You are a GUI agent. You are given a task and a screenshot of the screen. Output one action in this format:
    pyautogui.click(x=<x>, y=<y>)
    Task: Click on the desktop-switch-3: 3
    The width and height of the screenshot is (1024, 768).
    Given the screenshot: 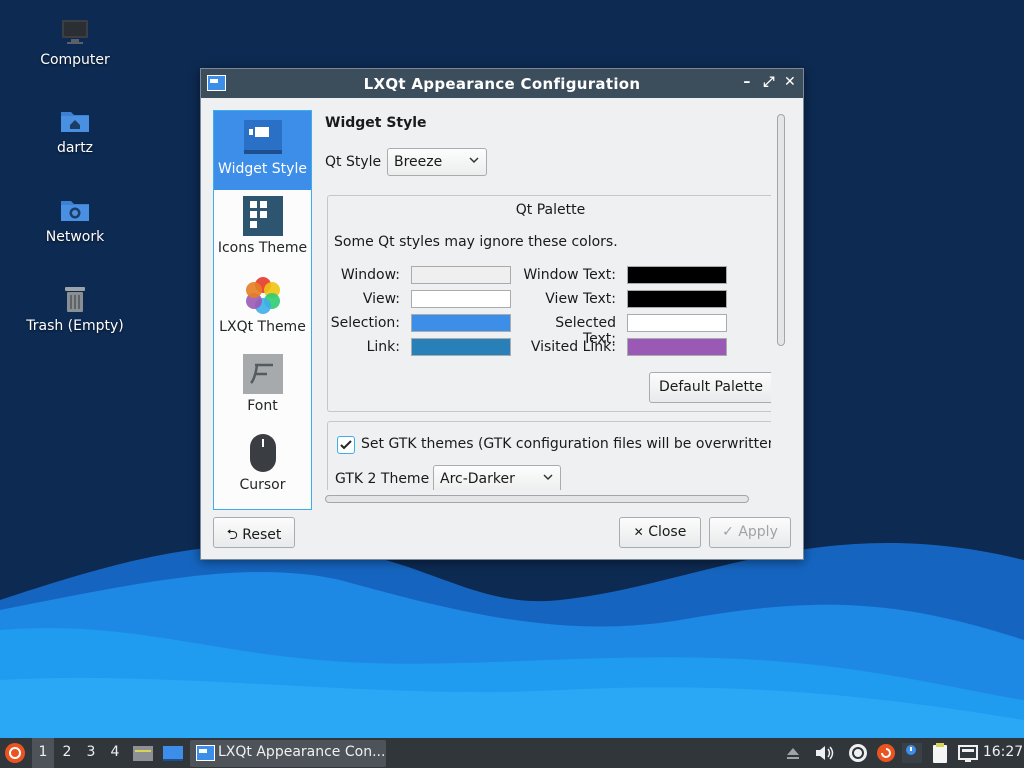 What is the action you would take?
    pyautogui.click(x=91, y=753)
    